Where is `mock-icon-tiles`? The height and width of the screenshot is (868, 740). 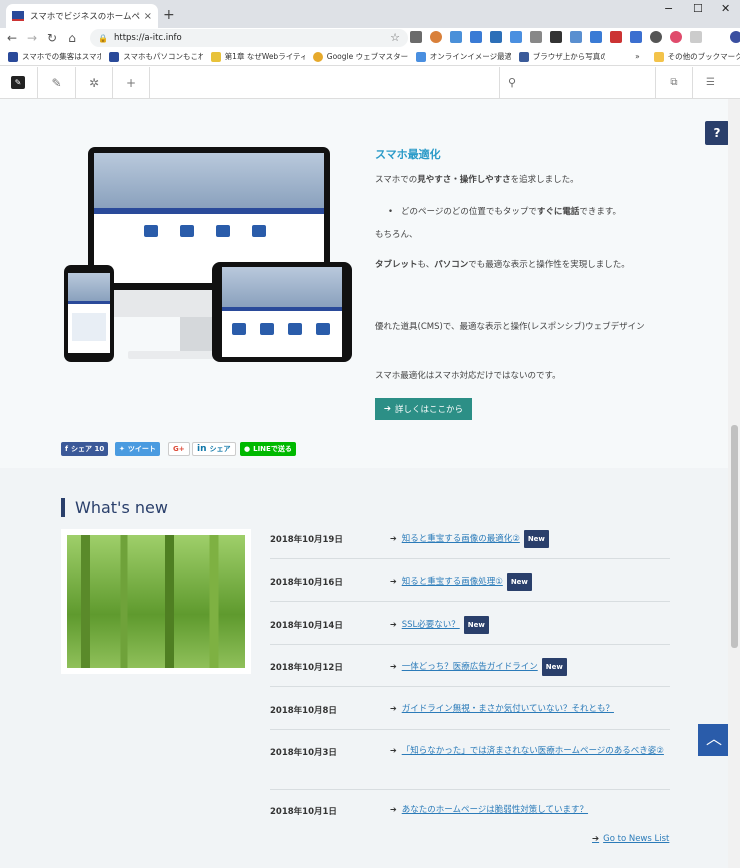 mock-icon-tiles is located at coordinates (216, 231).